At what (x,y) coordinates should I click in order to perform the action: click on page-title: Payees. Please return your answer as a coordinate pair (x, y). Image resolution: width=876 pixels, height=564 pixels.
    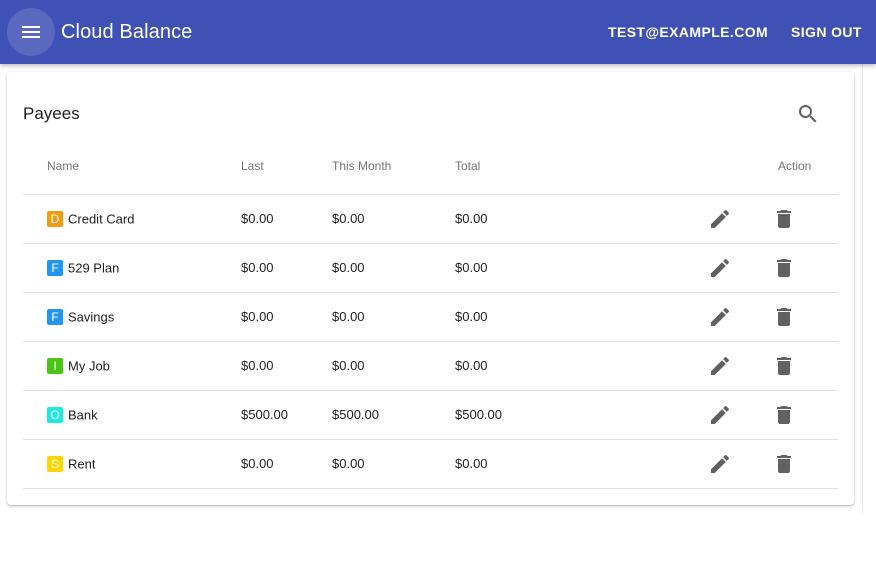
    Looking at the image, I should click on (51, 113).